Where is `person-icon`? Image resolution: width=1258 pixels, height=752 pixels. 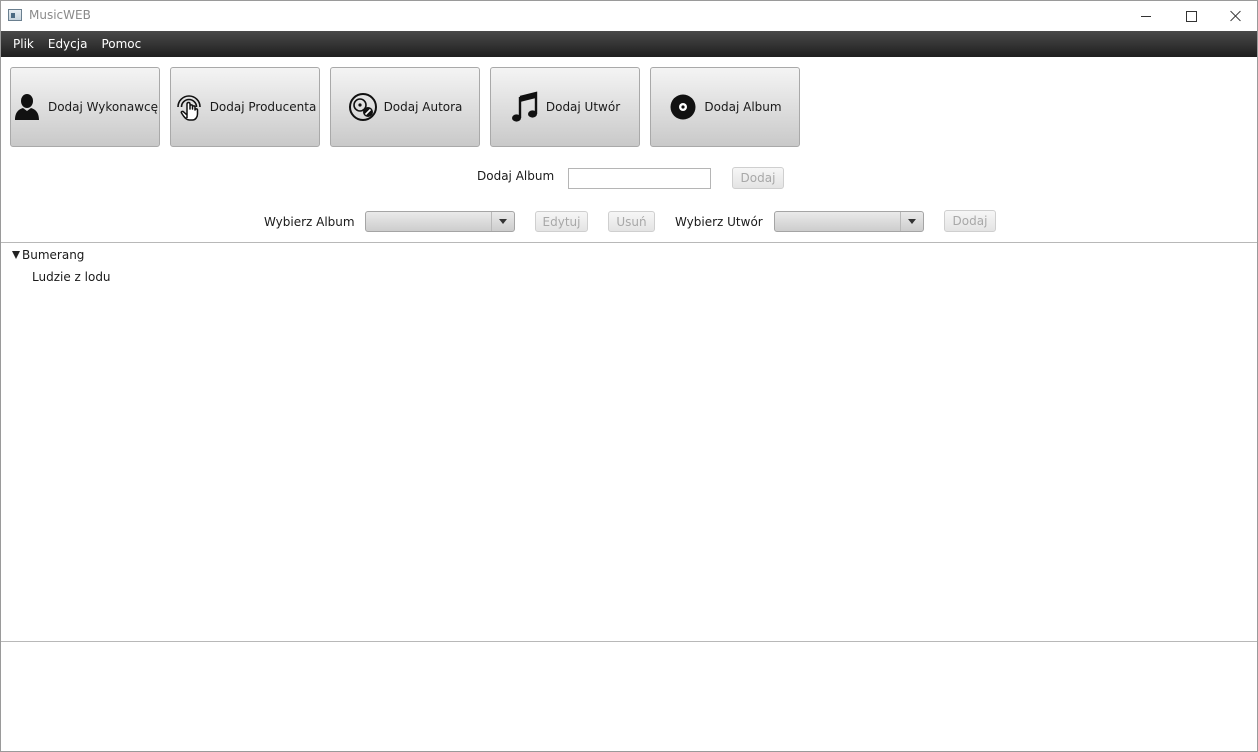
person-icon is located at coordinates (27, 107).